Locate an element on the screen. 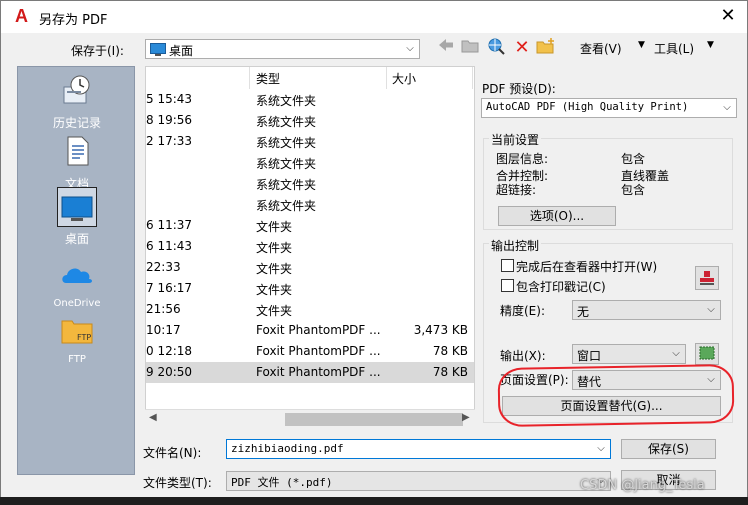  current-settings-title: 当前设置 is located at coordinates (515, 139).